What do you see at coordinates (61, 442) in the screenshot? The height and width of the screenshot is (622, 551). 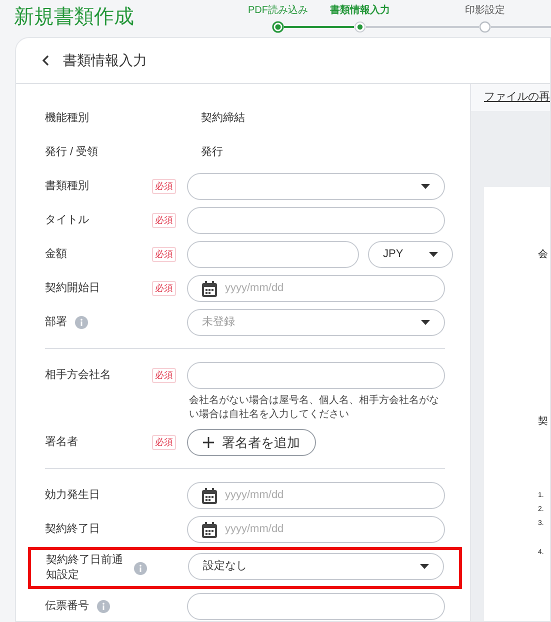 I see `field-label: 署名者` at bounding box center [61, 442].